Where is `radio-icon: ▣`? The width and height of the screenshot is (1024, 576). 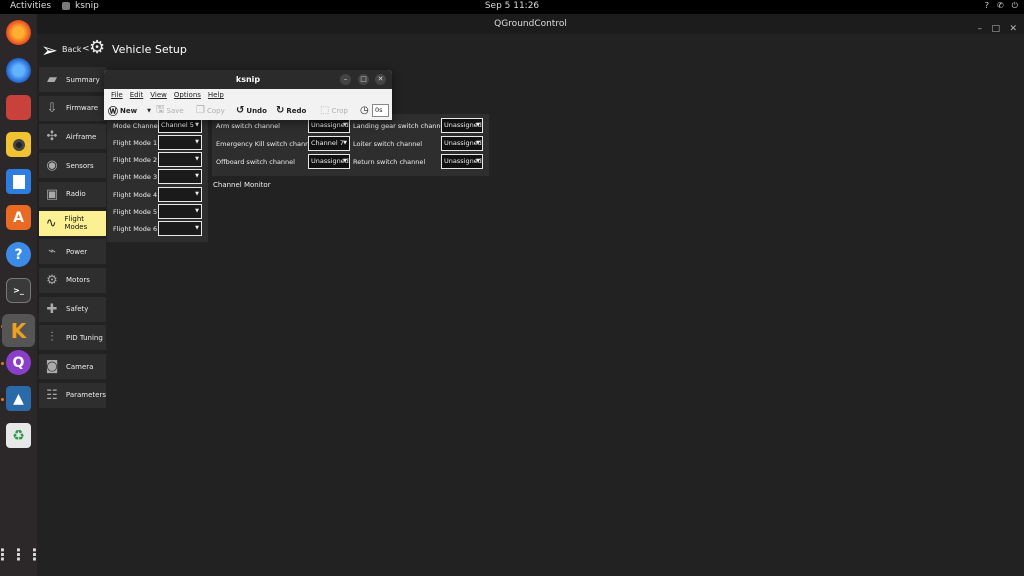 radio-icon: ▣ is located at coordinates (52, 194).